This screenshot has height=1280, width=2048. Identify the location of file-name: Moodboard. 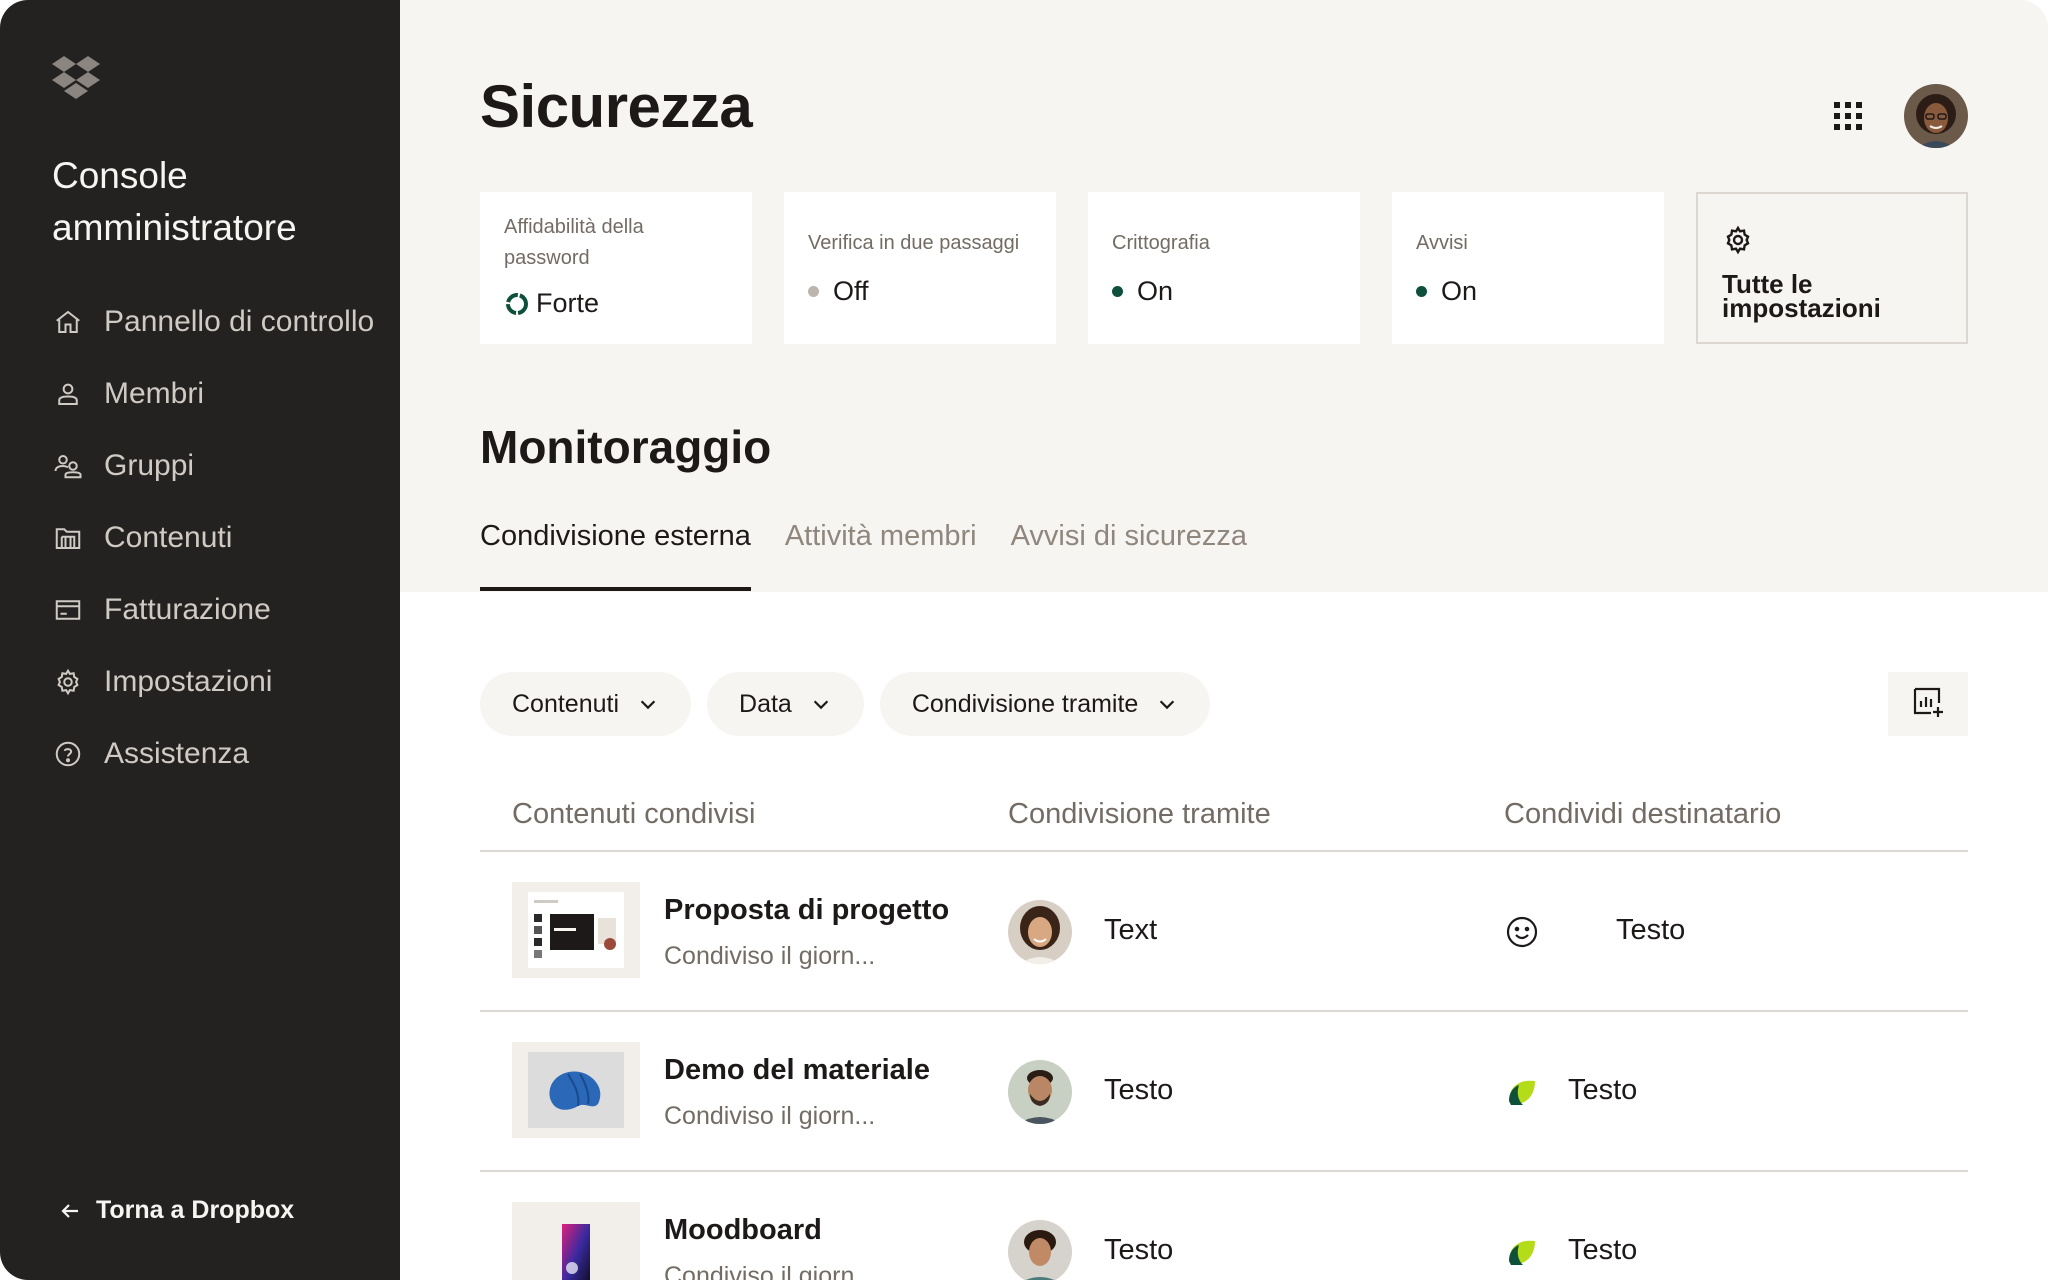
(743, 1230).